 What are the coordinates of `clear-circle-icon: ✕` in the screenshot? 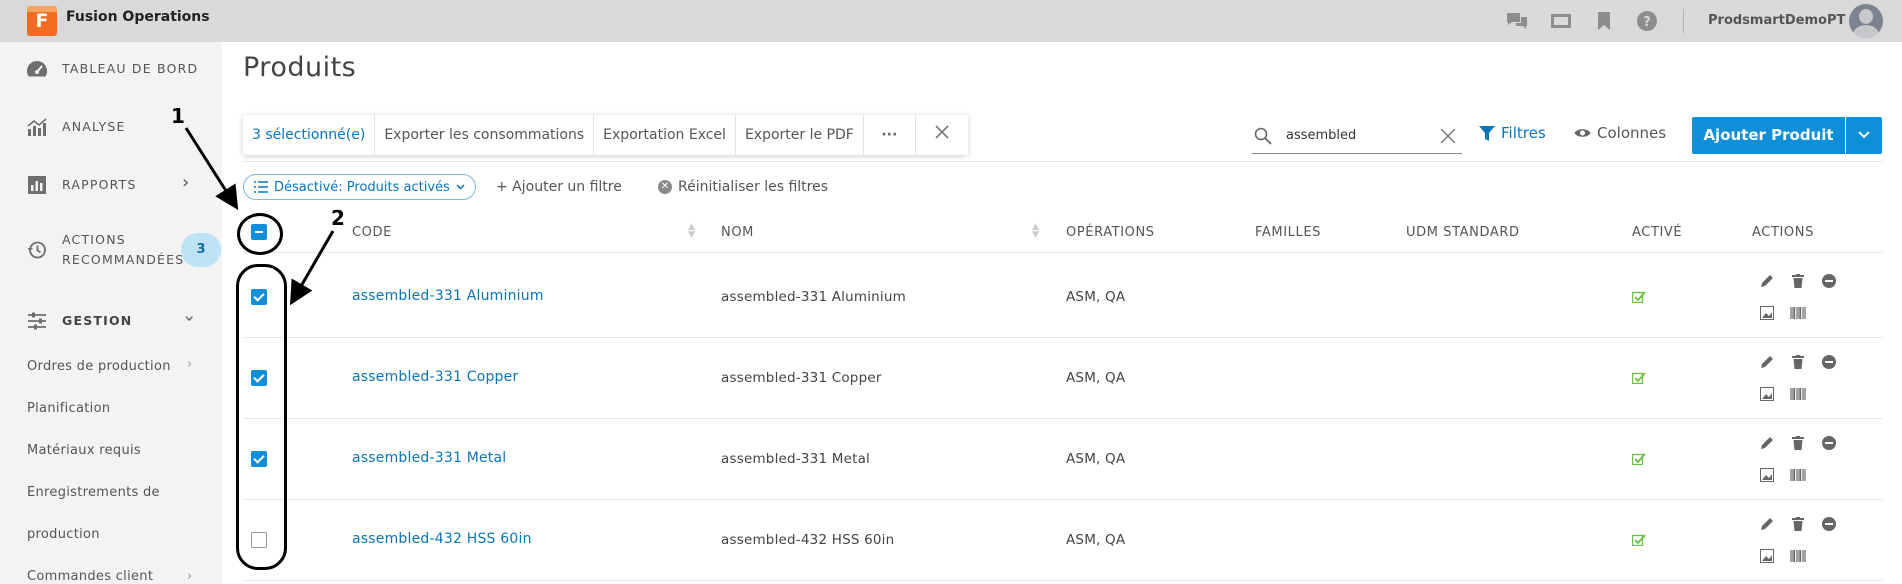 It's located at (665, 187).